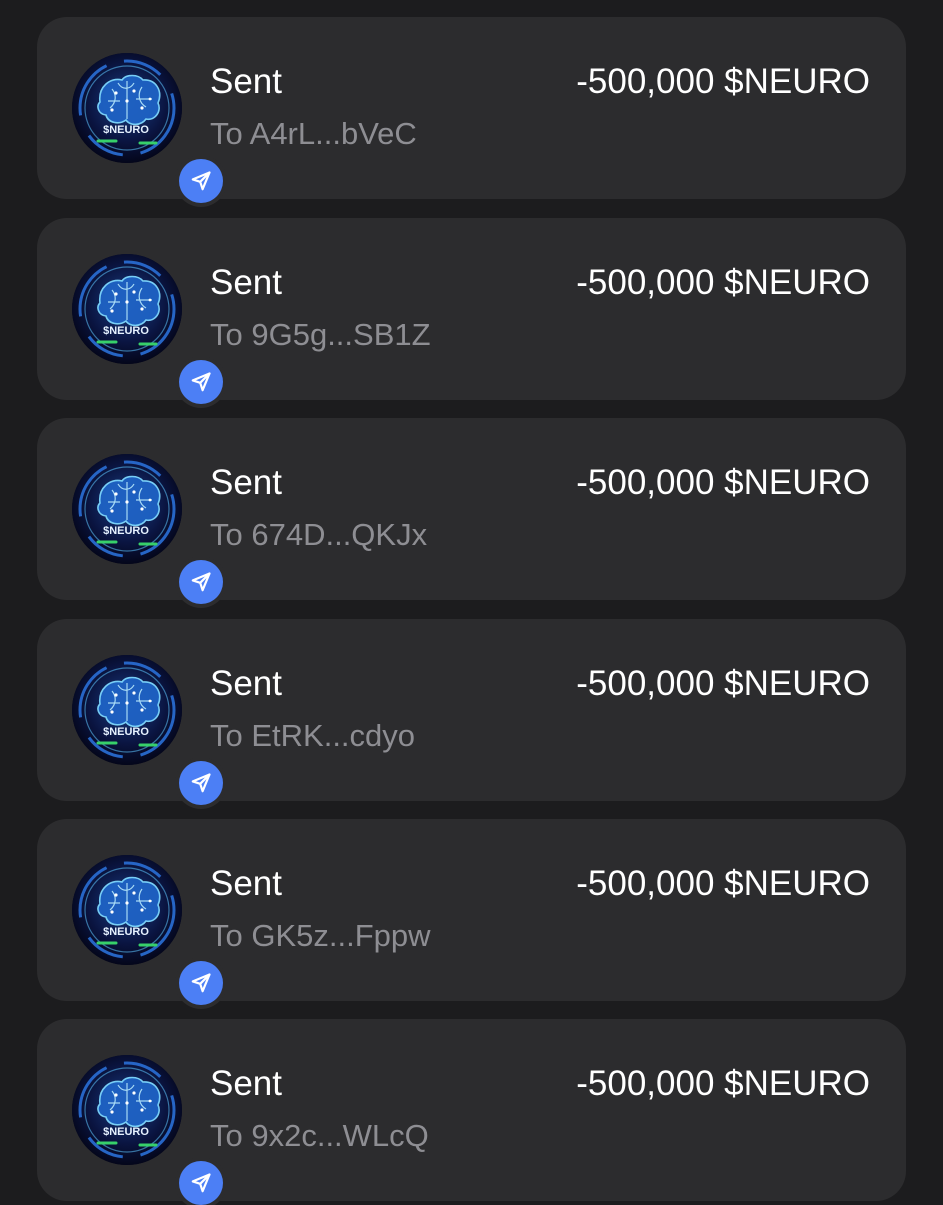 The image size is (943, 1205). What do you see at coordinates (319, 534) in the screenshot?
I see `transaction-recipient: To 674D...QKJx` at bounding box center [319, 534].